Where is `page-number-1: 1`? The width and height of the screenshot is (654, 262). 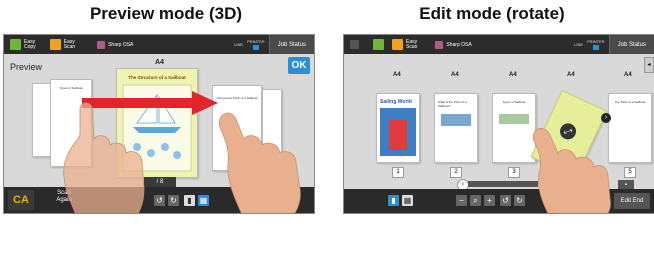
page-number-1: 1 is located at coordinates (398, 172).